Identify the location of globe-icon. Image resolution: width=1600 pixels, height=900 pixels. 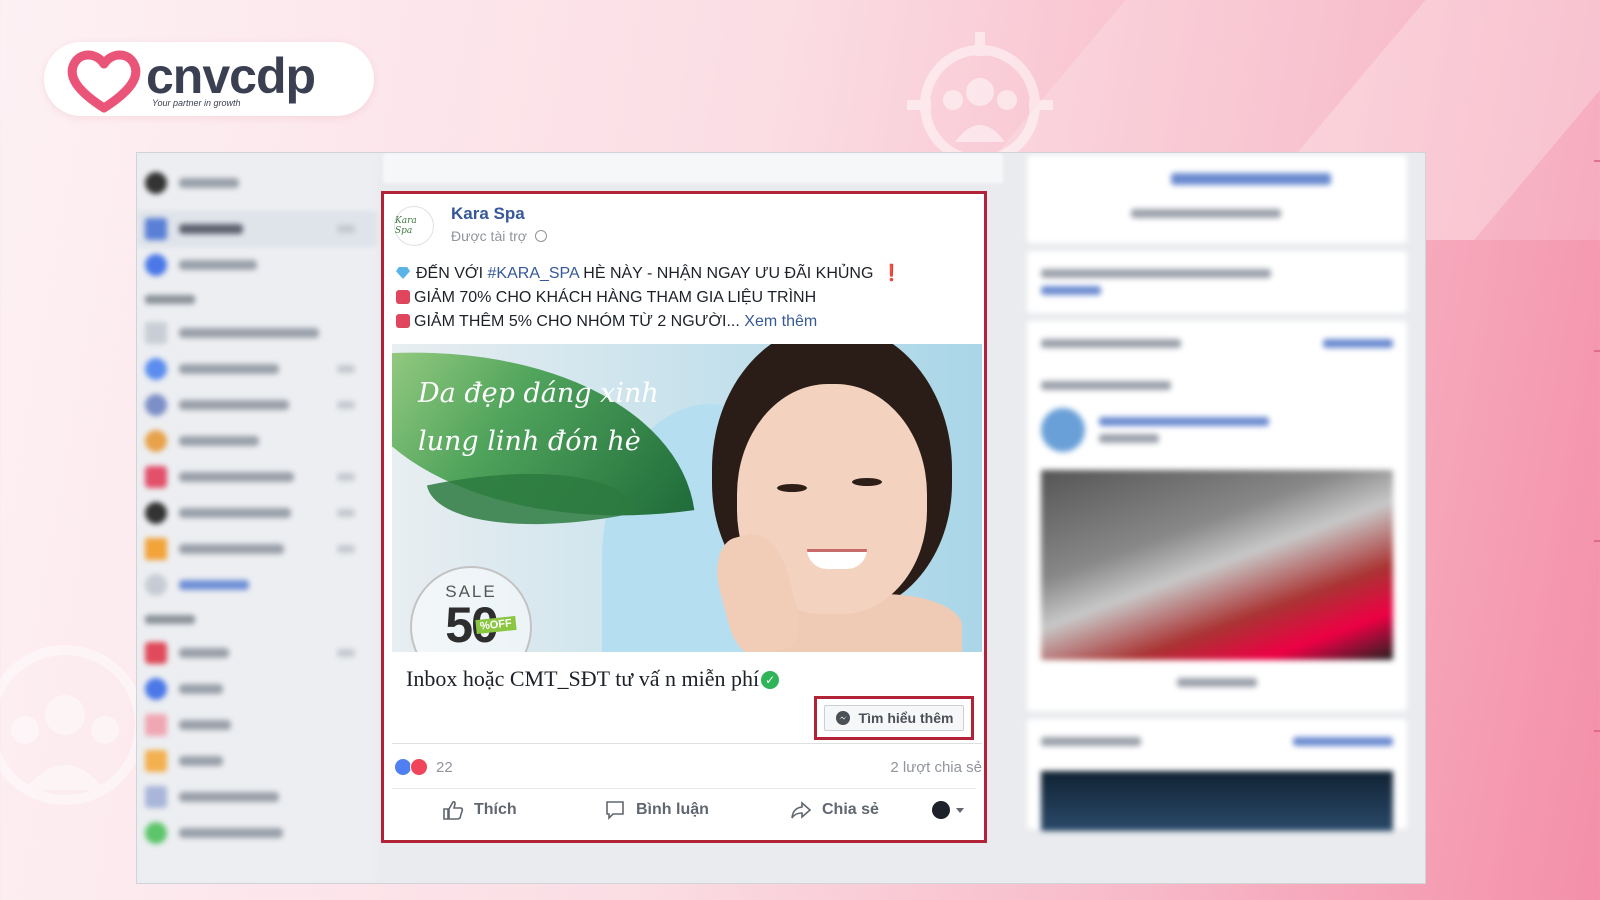
(540, 236).